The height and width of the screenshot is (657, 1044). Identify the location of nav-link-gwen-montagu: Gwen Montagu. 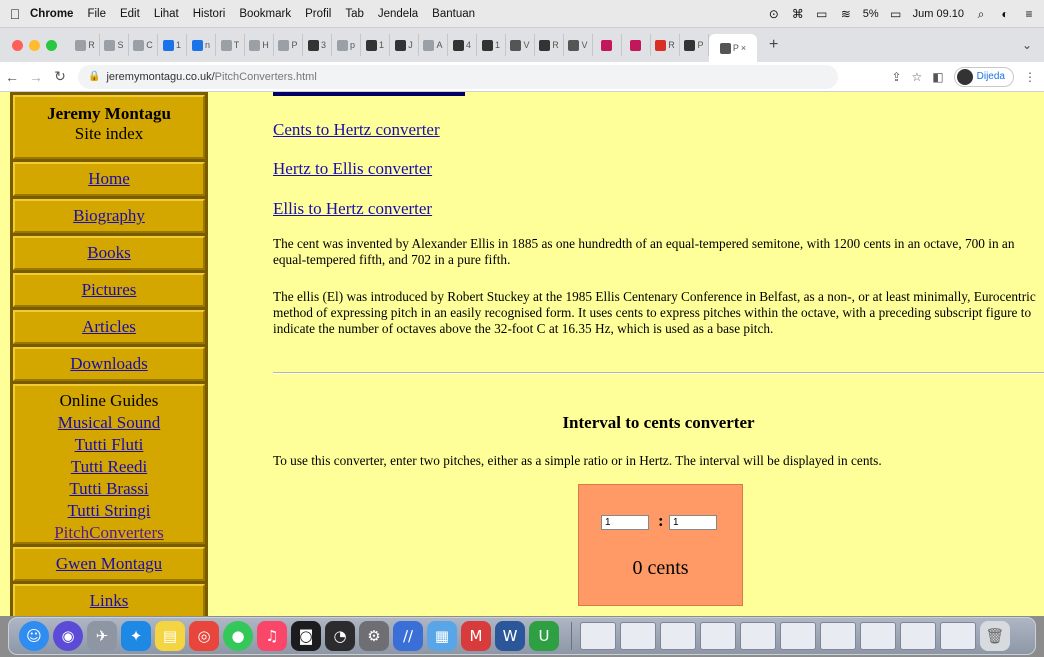
(109, 563).